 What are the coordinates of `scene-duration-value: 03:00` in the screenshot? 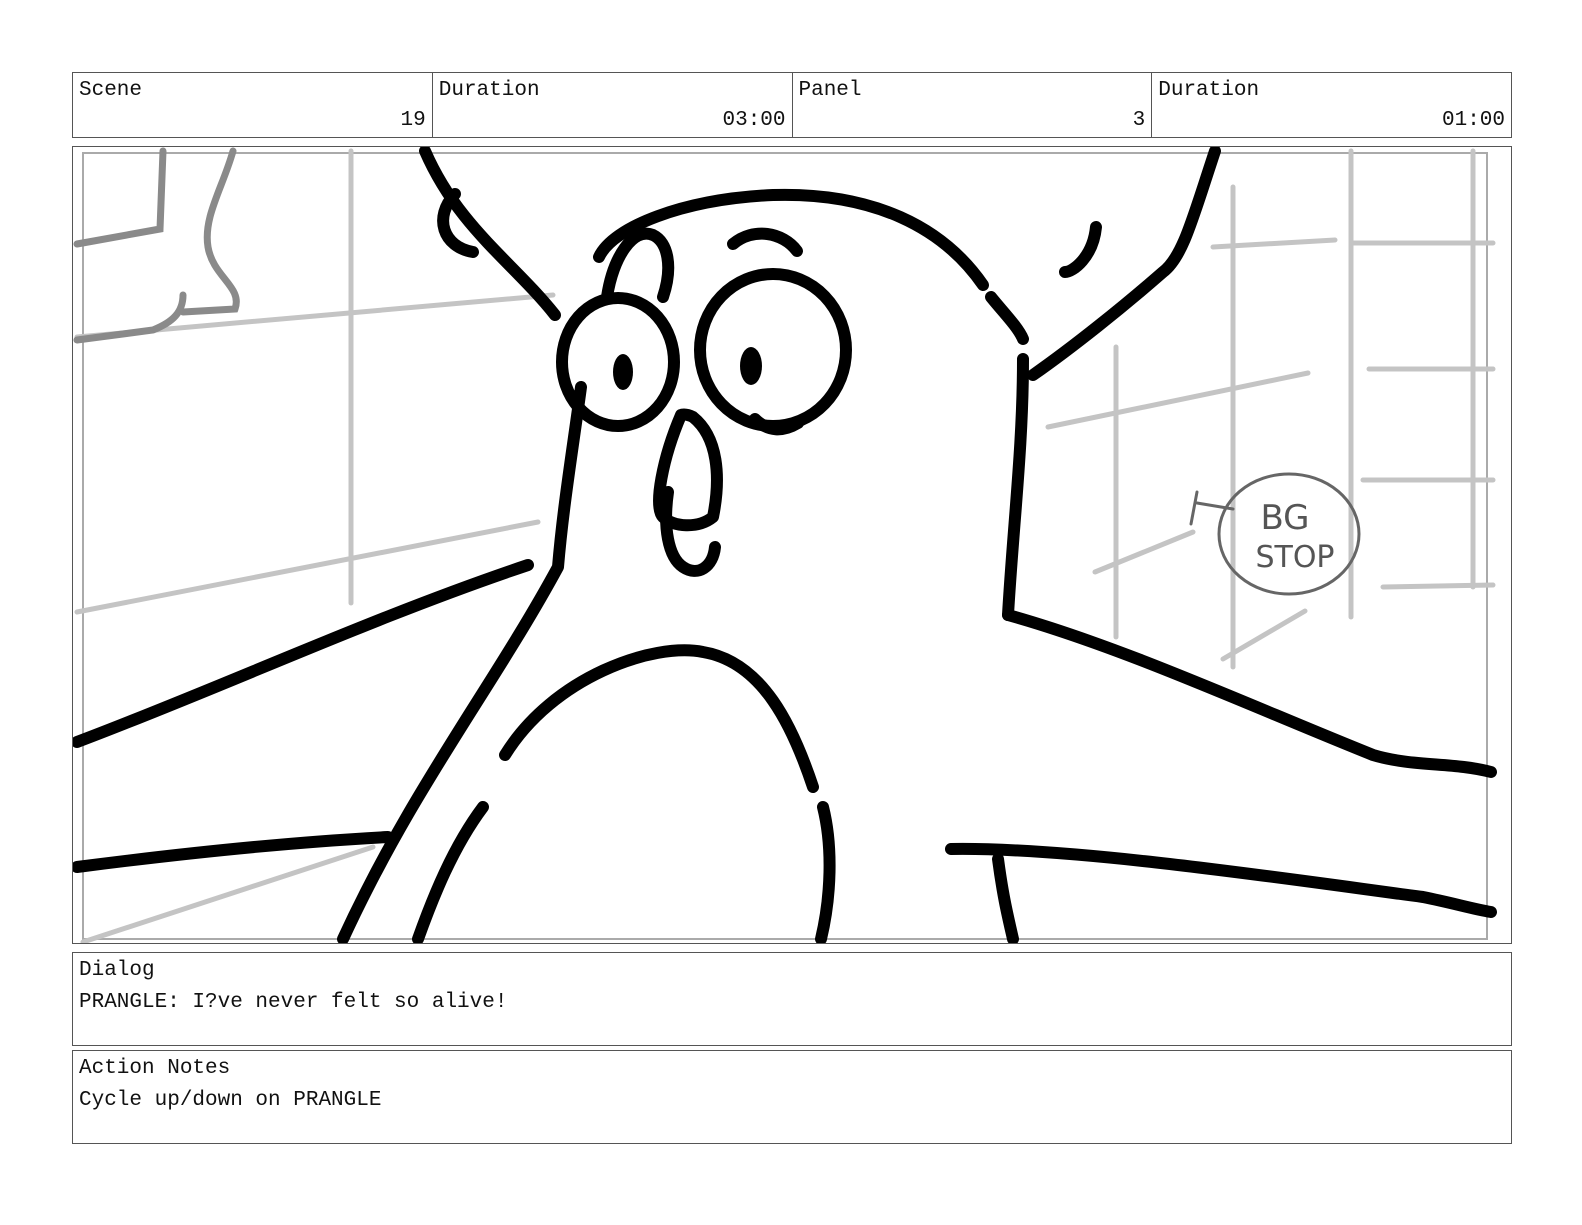 It's located at (754, 120).